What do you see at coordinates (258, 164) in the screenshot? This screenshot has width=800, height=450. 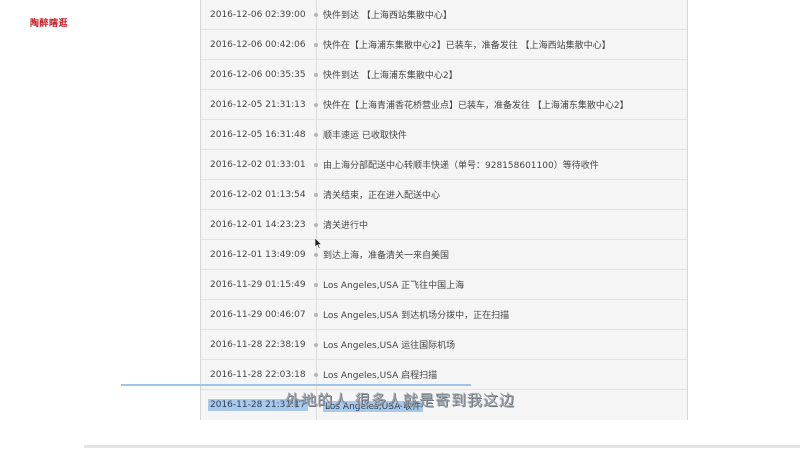 I see `event-time: 2016-12-02 01:33:01` at bounding box center [258, 164].